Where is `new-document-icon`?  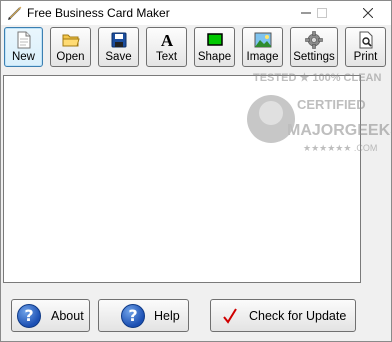 new-document-icon is located at coordinates (24, 40).